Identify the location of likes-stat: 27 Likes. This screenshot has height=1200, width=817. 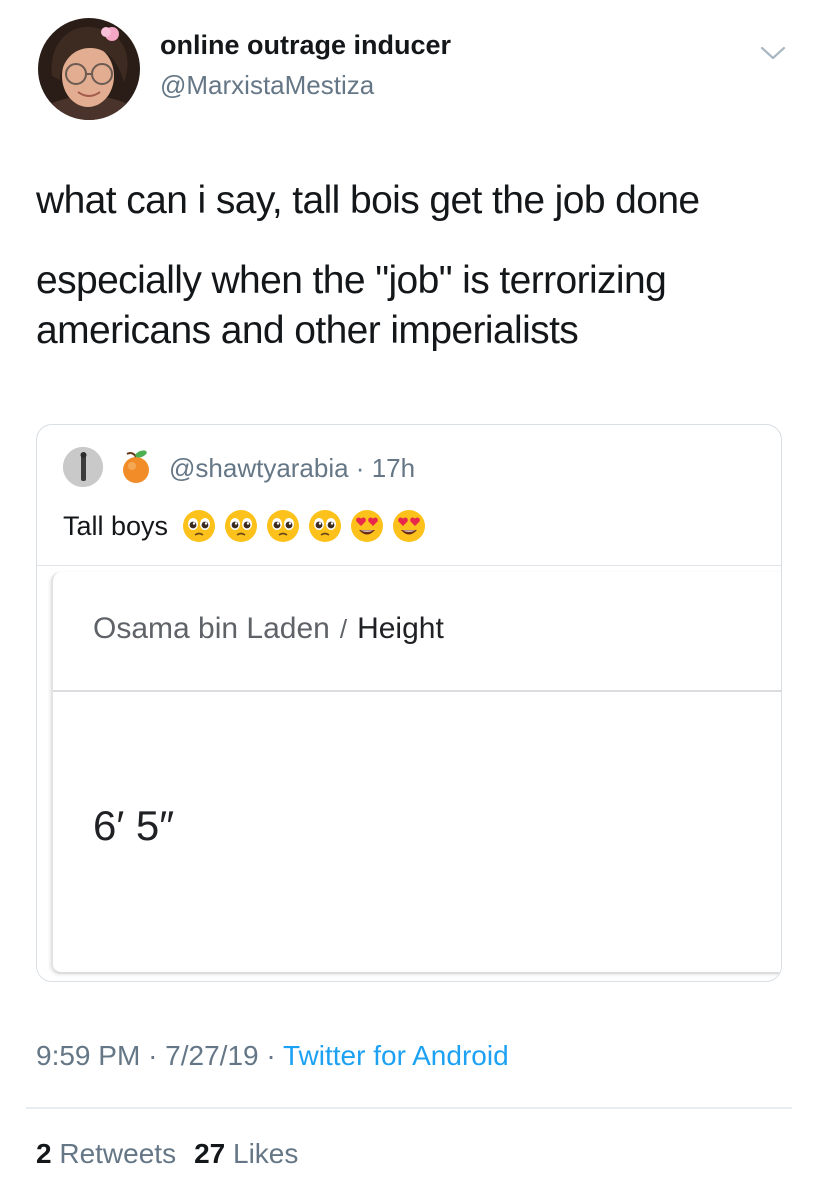
(246, 1153).